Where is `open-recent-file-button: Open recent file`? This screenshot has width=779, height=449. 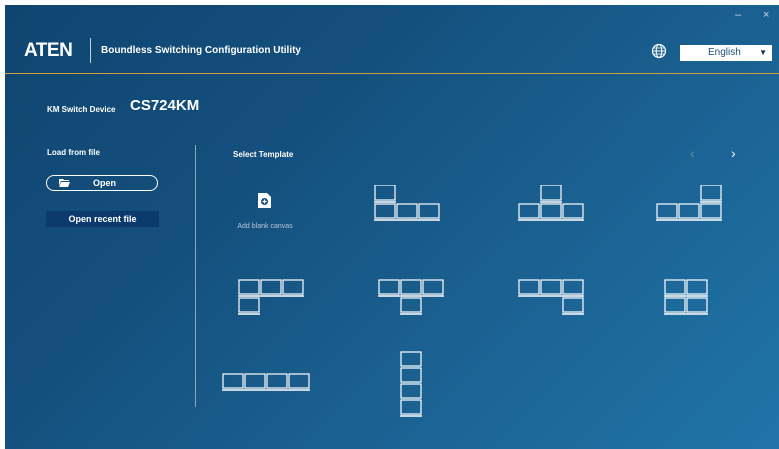 open-recent-file-button: Open recent file is located at coordinates (102, 219).